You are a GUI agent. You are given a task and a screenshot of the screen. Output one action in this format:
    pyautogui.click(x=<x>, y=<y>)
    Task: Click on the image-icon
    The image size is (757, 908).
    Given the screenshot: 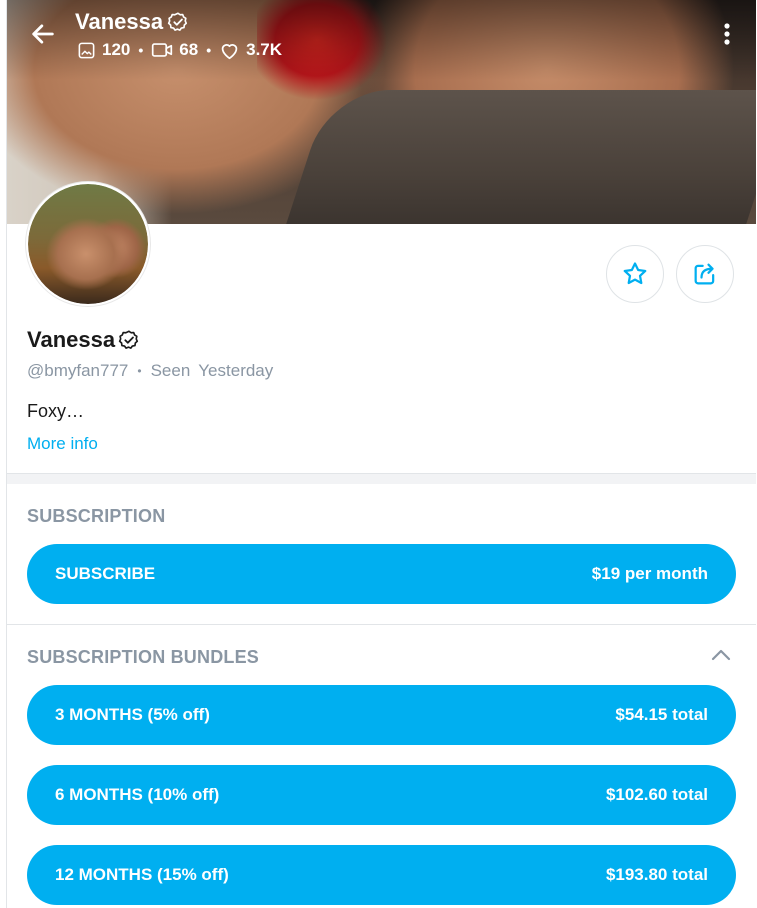 What is the action you would take?
    pyautogui.click(x=86, y=50)
    